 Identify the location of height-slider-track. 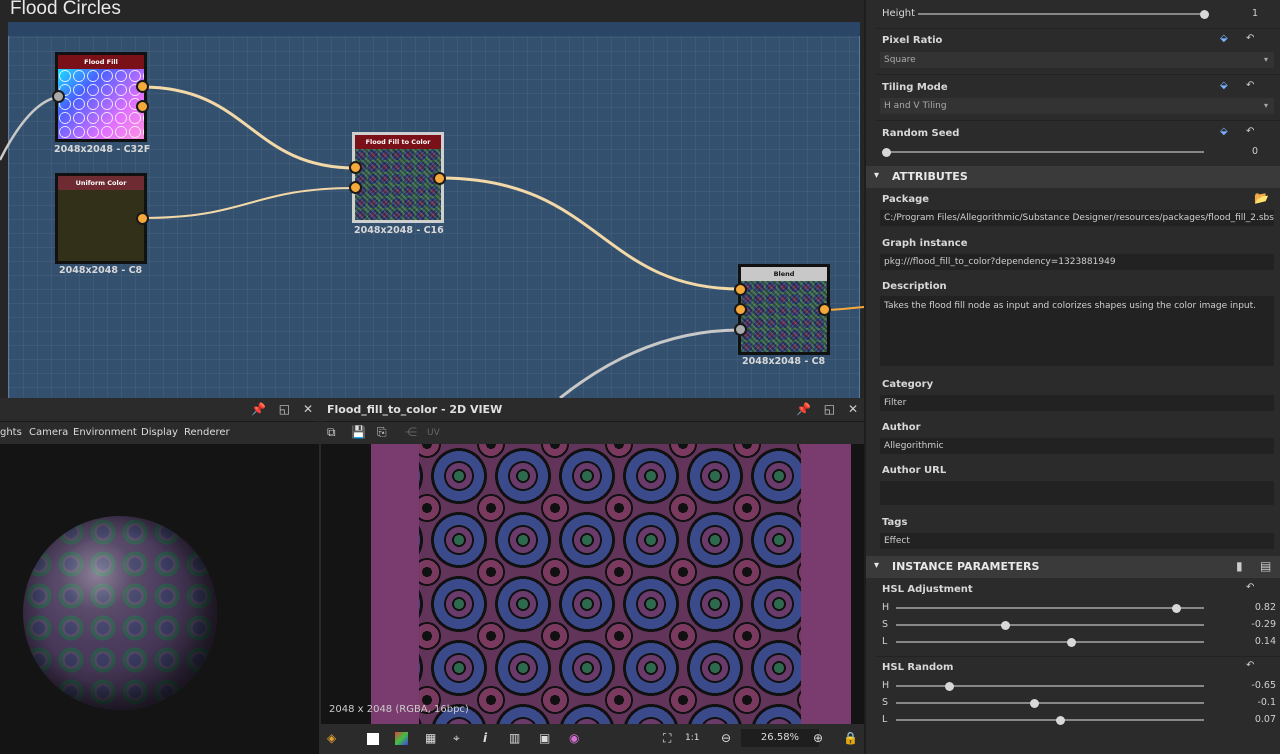
(1061, 14).